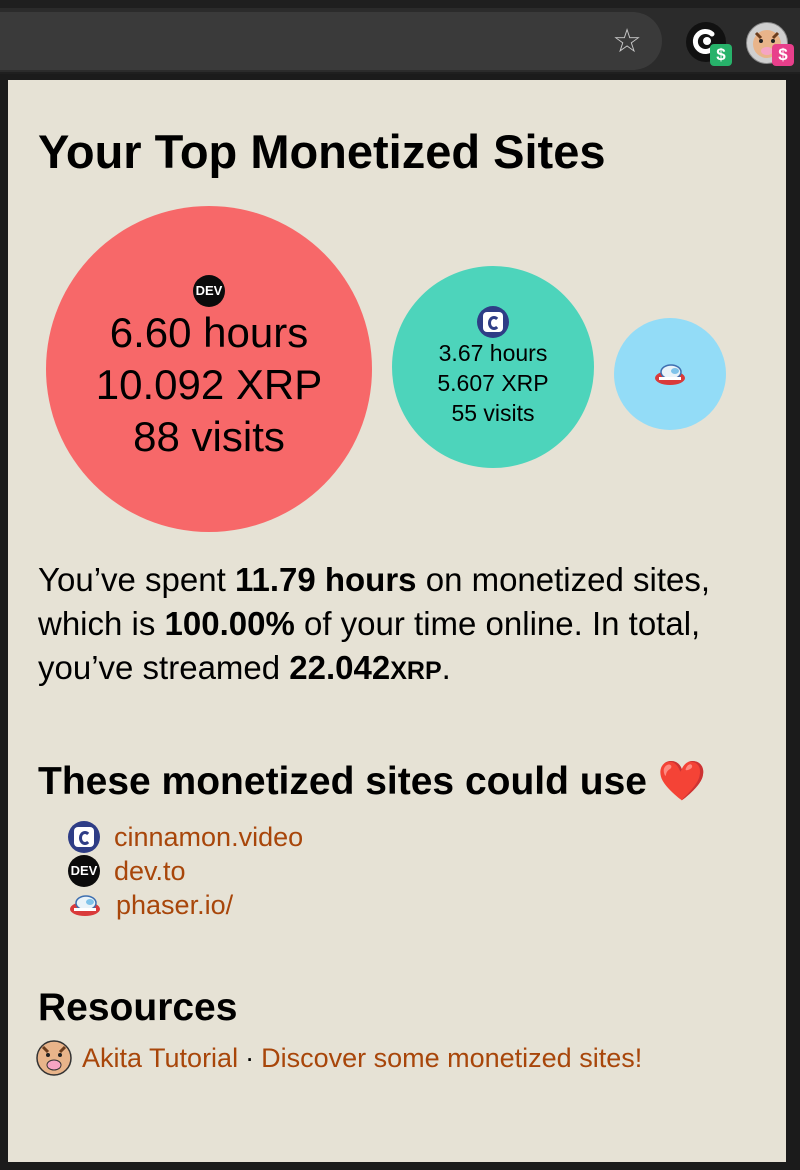 Image resolution: width=800 pixels, height=1170 pixels. Describe the element at coordinates (160, 1058) in the screenshot. I see `akita-tutorial-link: Akita Tutorial` at that location.